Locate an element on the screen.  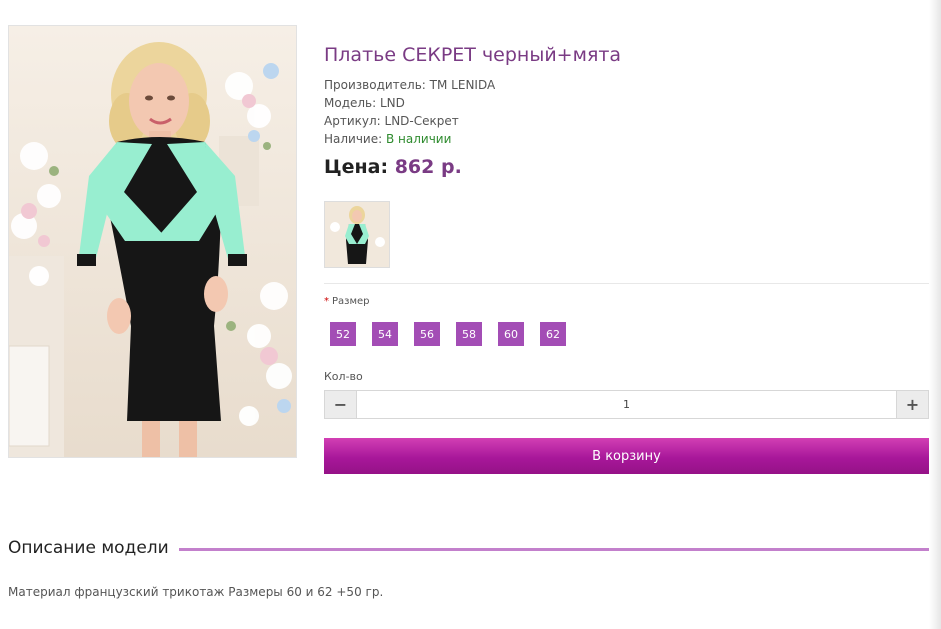
sku-row: Артикул: LND-Секрет is located at coordinates (391, 121).